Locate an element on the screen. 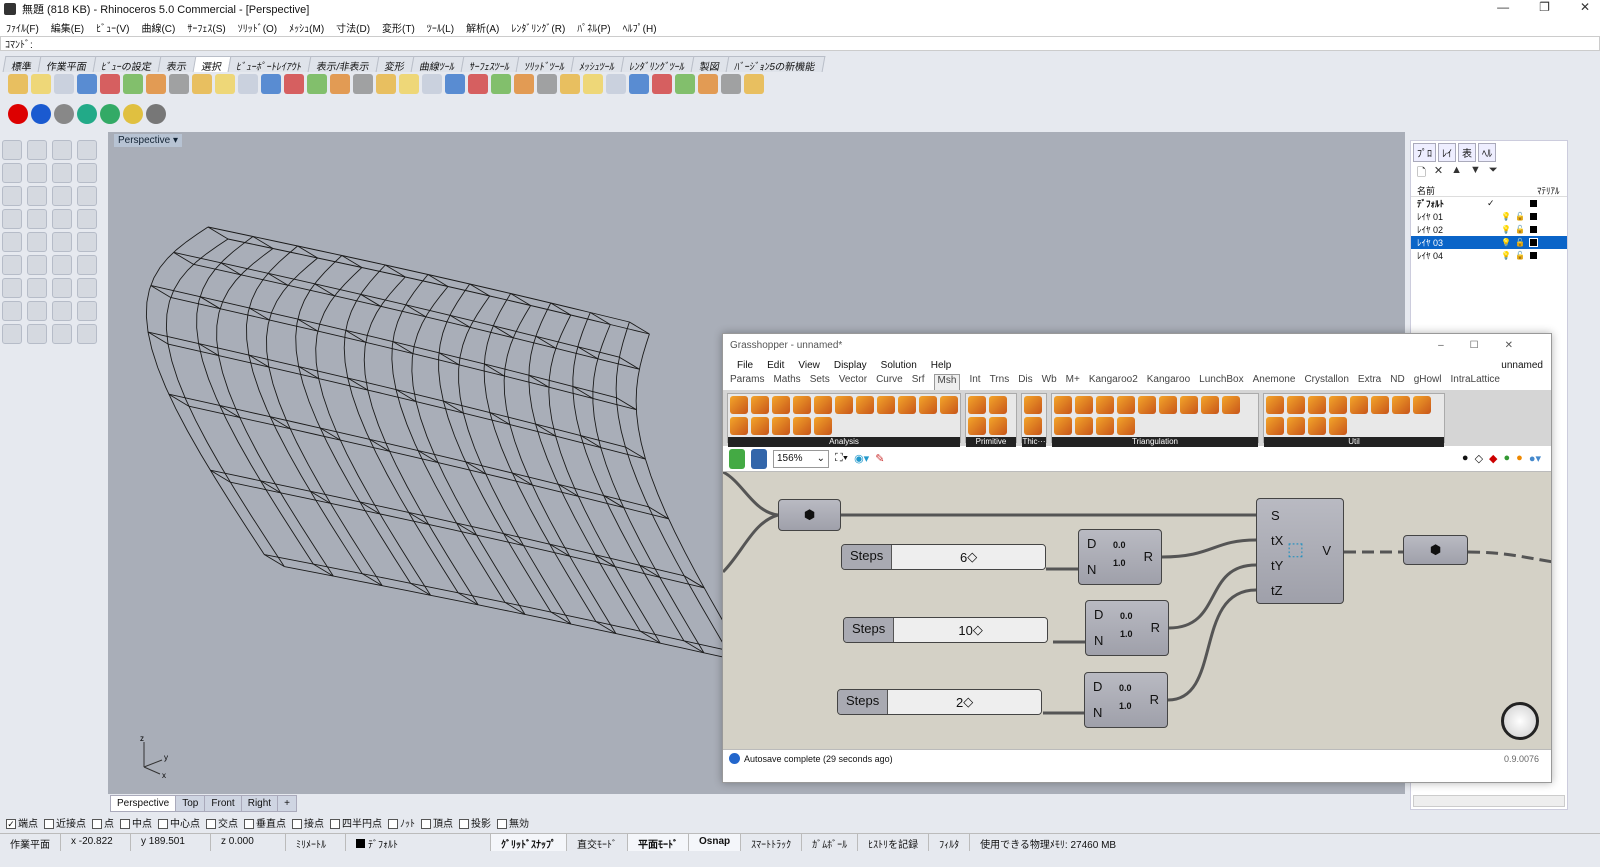 Image resolution: width=1600 pixels, height=867 pixels. lock-icon: 🔓 is located at coordinates (1520, 216).